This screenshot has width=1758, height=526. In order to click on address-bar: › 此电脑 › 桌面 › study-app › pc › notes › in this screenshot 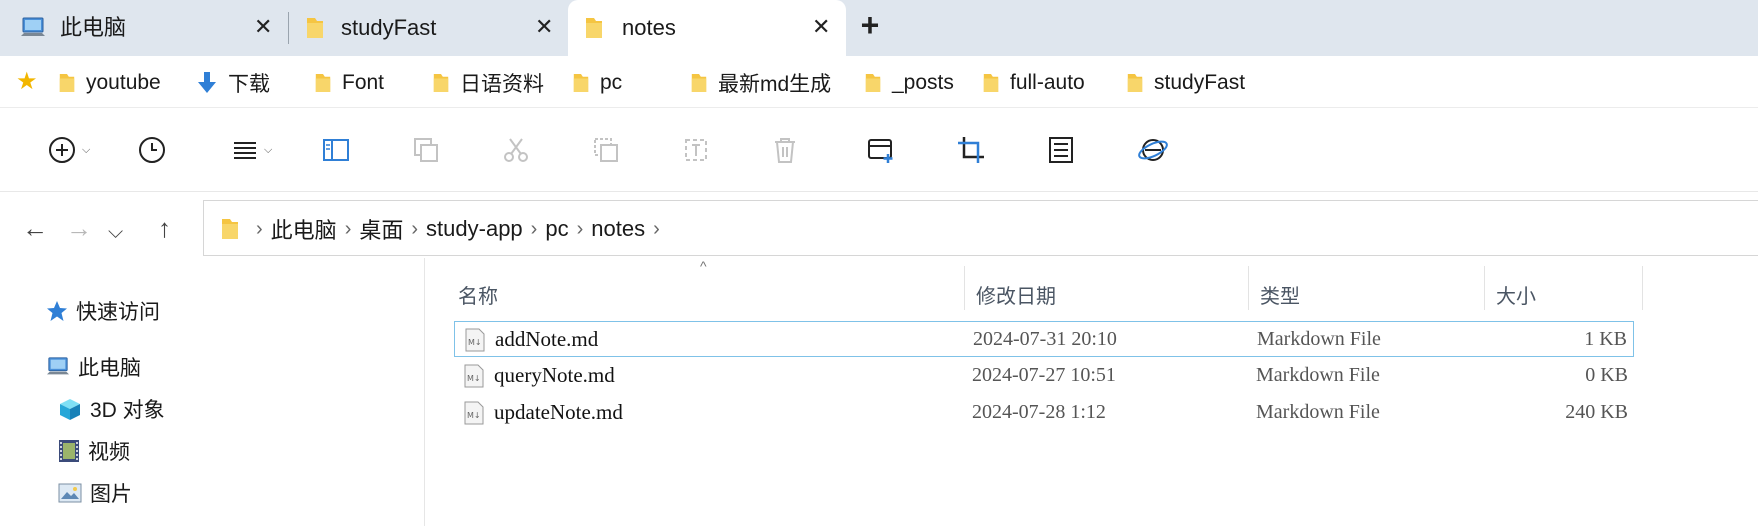, I will do `click(980, 228)`.